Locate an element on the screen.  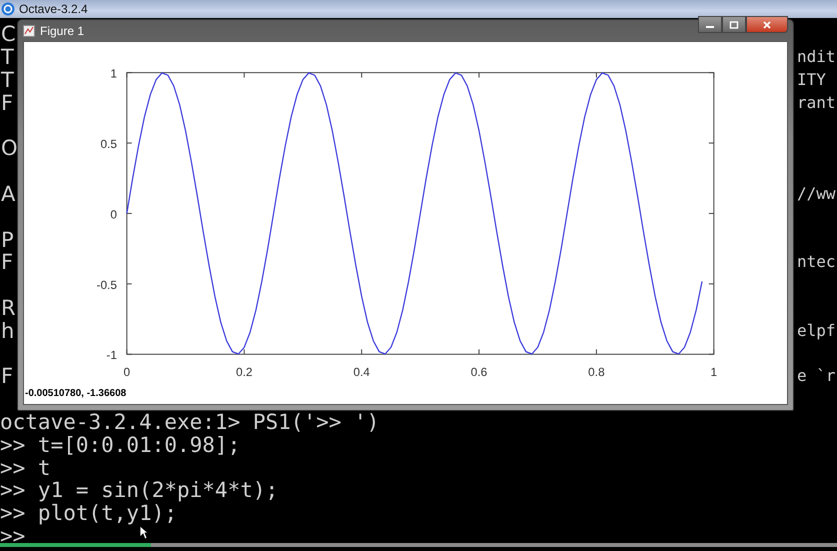
x-tick-label: 0.6 is located at coordinates (479, 371).